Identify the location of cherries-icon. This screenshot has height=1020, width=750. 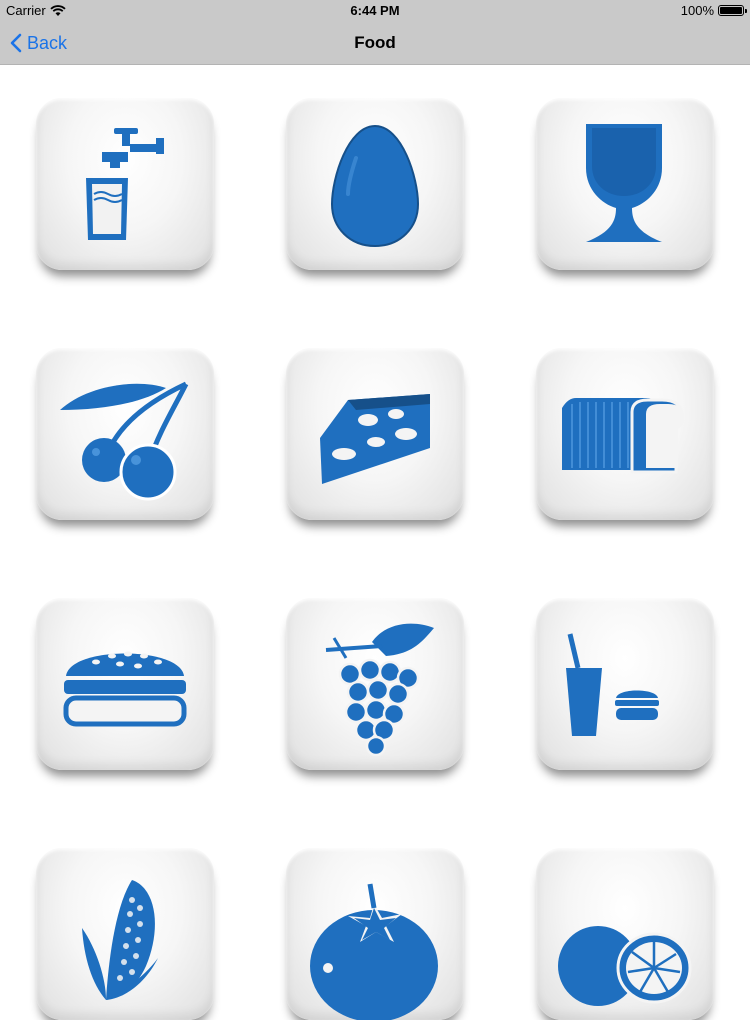
(124, 441).